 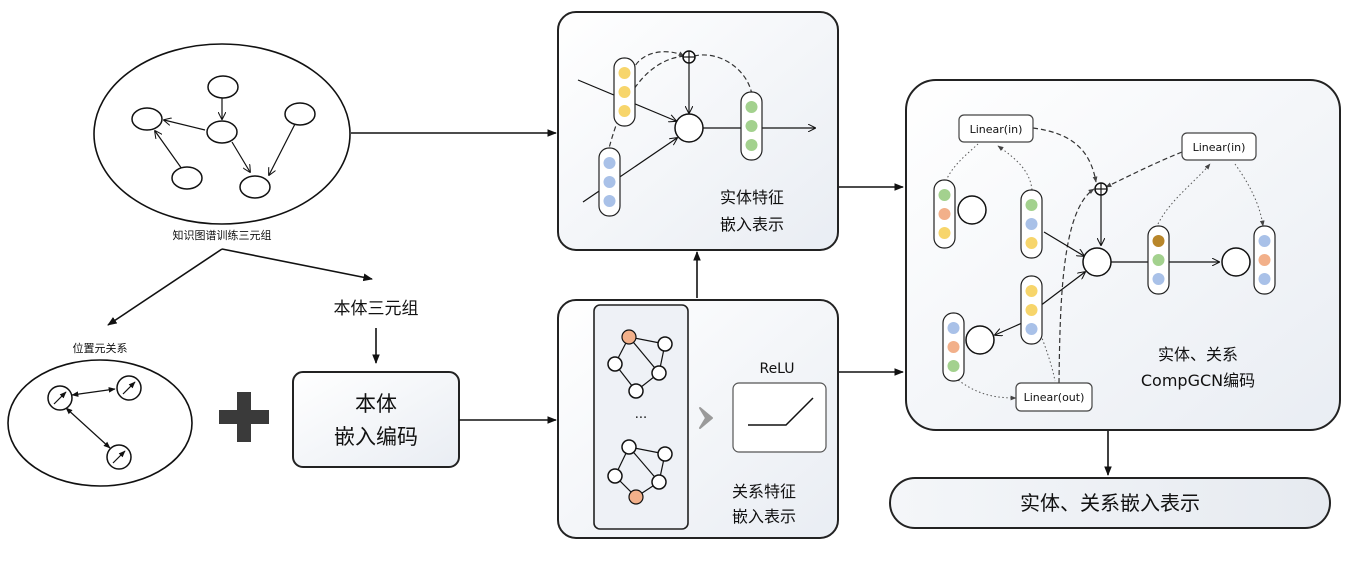 What do you see at coordinates (764, 516) in the screenshot?
I see `relation-feature-subtitle: 嵌入表示` at bounding box center [764, 516].